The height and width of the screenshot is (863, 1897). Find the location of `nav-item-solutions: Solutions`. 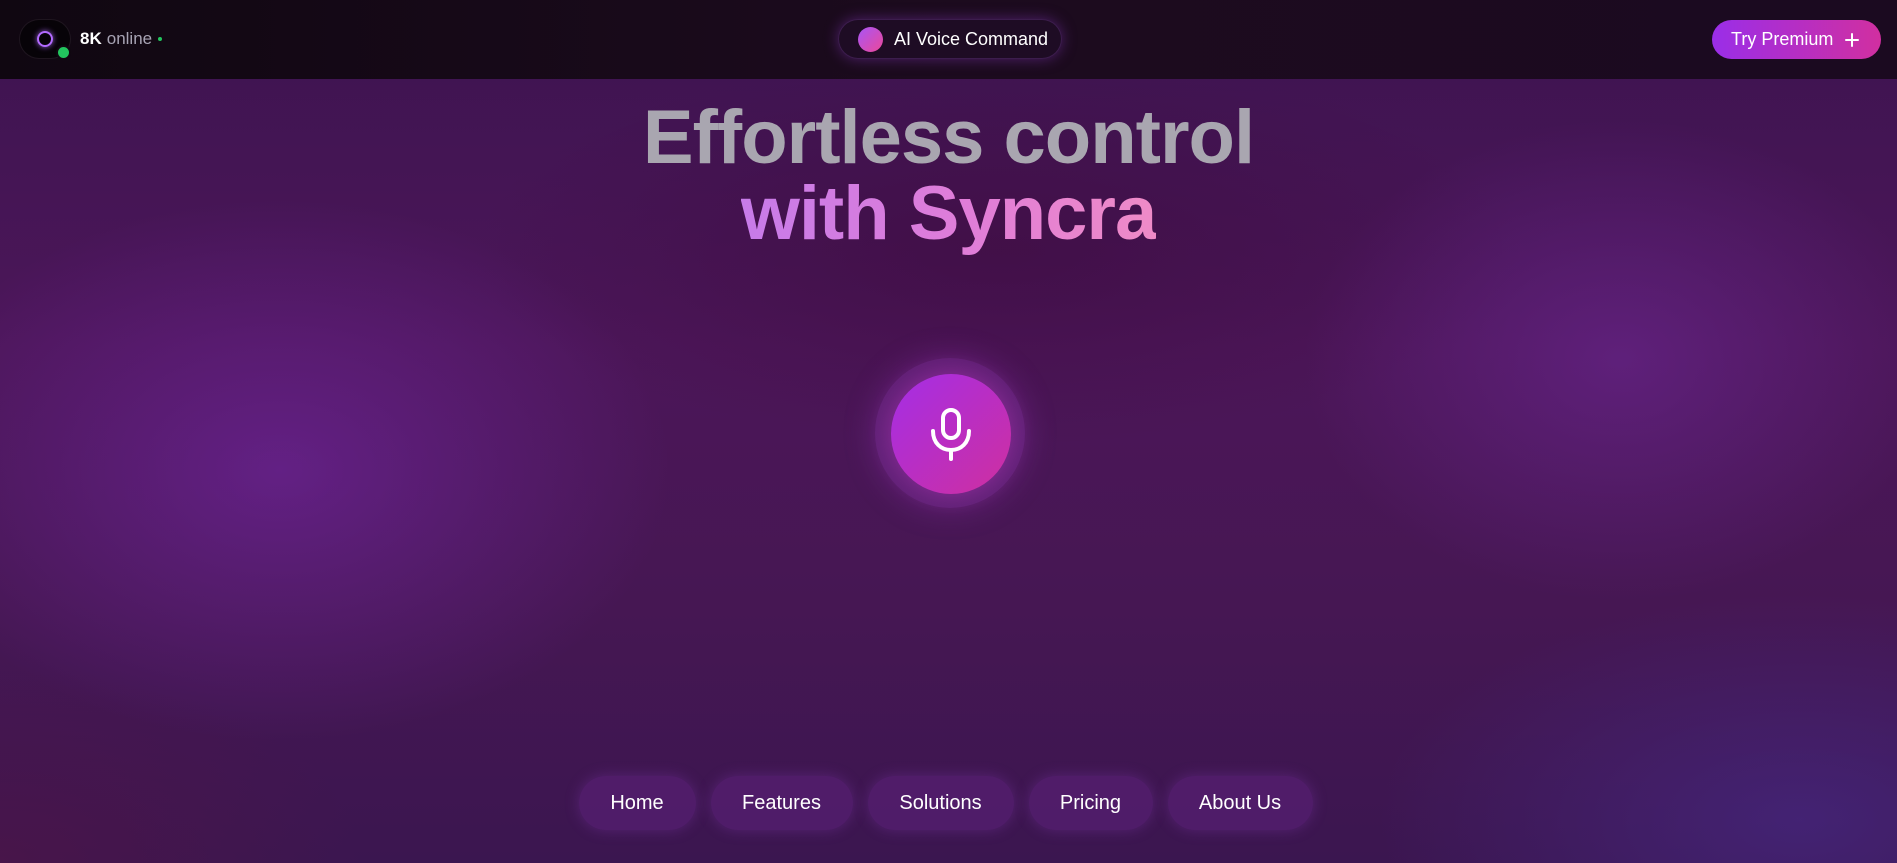

nav-item-solutions: Solutions is located at coordinates (940, 803).